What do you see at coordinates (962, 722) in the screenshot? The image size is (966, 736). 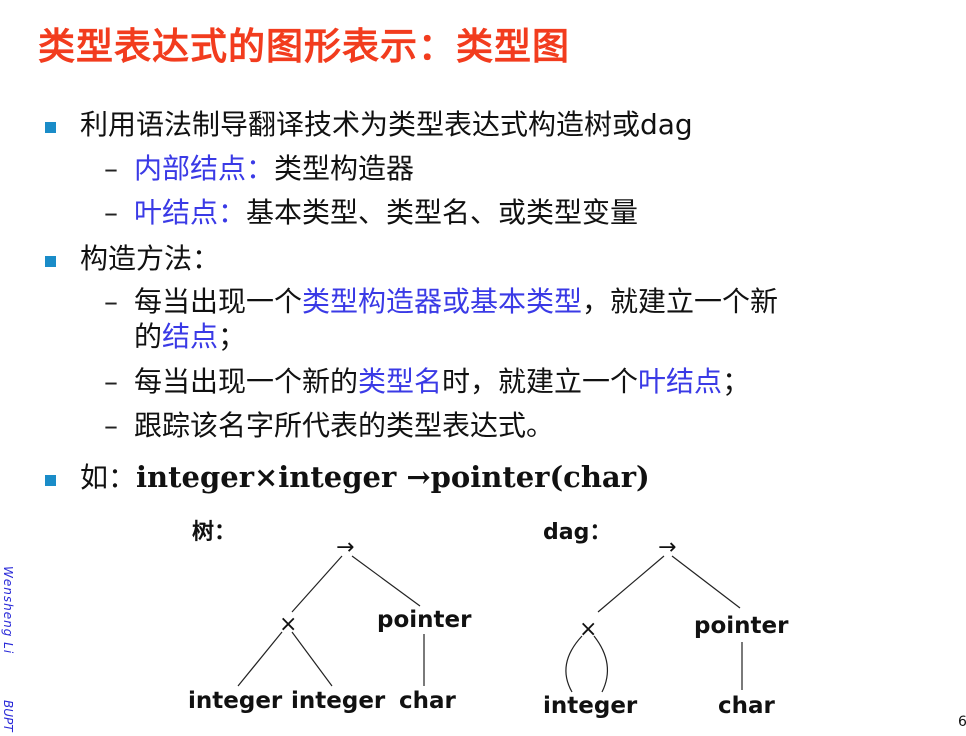 I see `page-number: 6` at bounding box center [962, 722].